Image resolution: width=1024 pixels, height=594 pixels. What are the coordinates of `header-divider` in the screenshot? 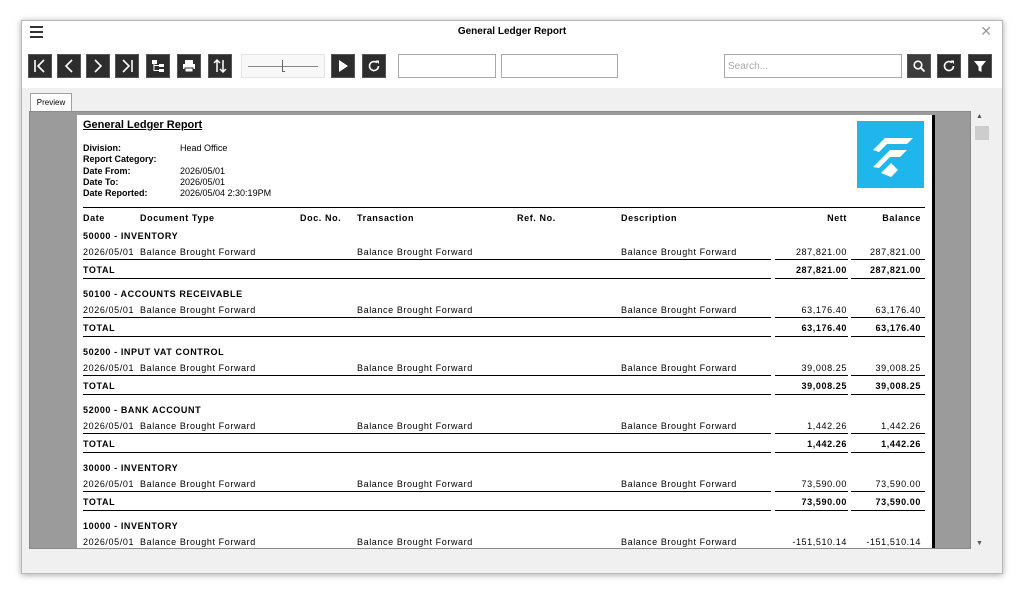 It's located at (504, 207).